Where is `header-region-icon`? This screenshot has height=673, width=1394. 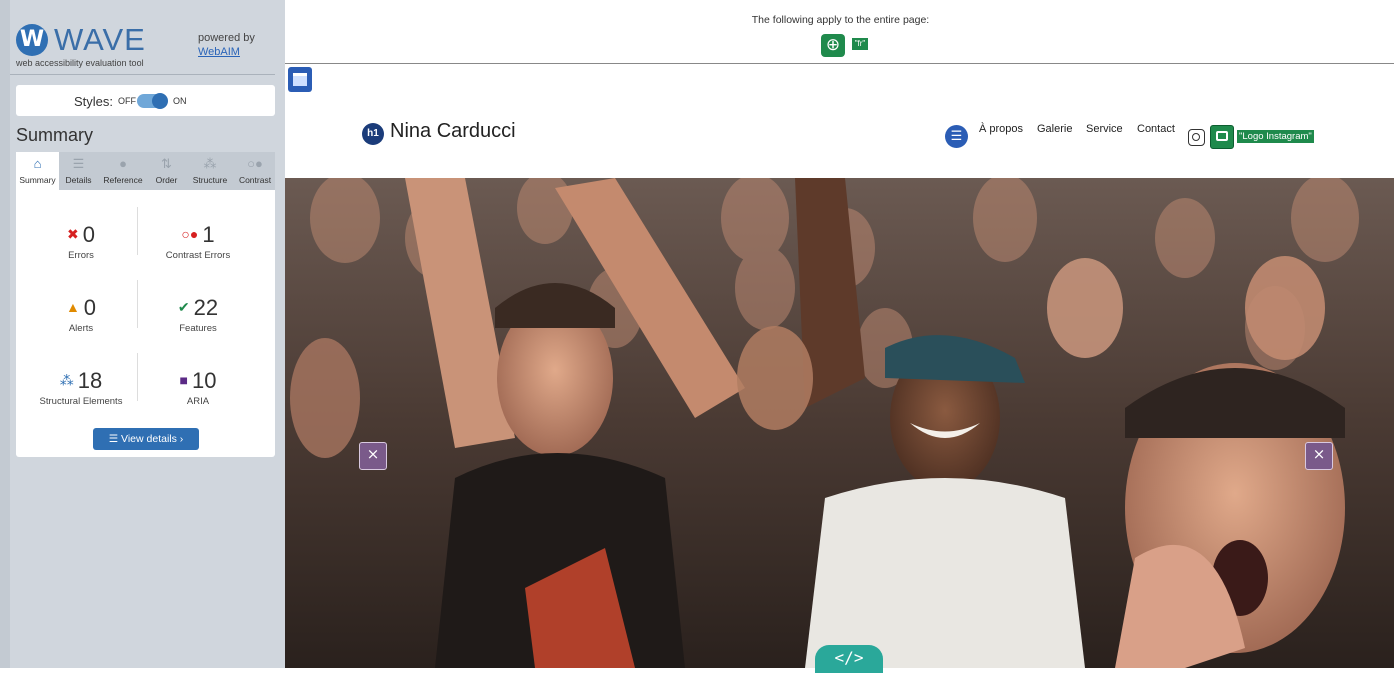 header-region-icon is located at coordinates (300, 79).